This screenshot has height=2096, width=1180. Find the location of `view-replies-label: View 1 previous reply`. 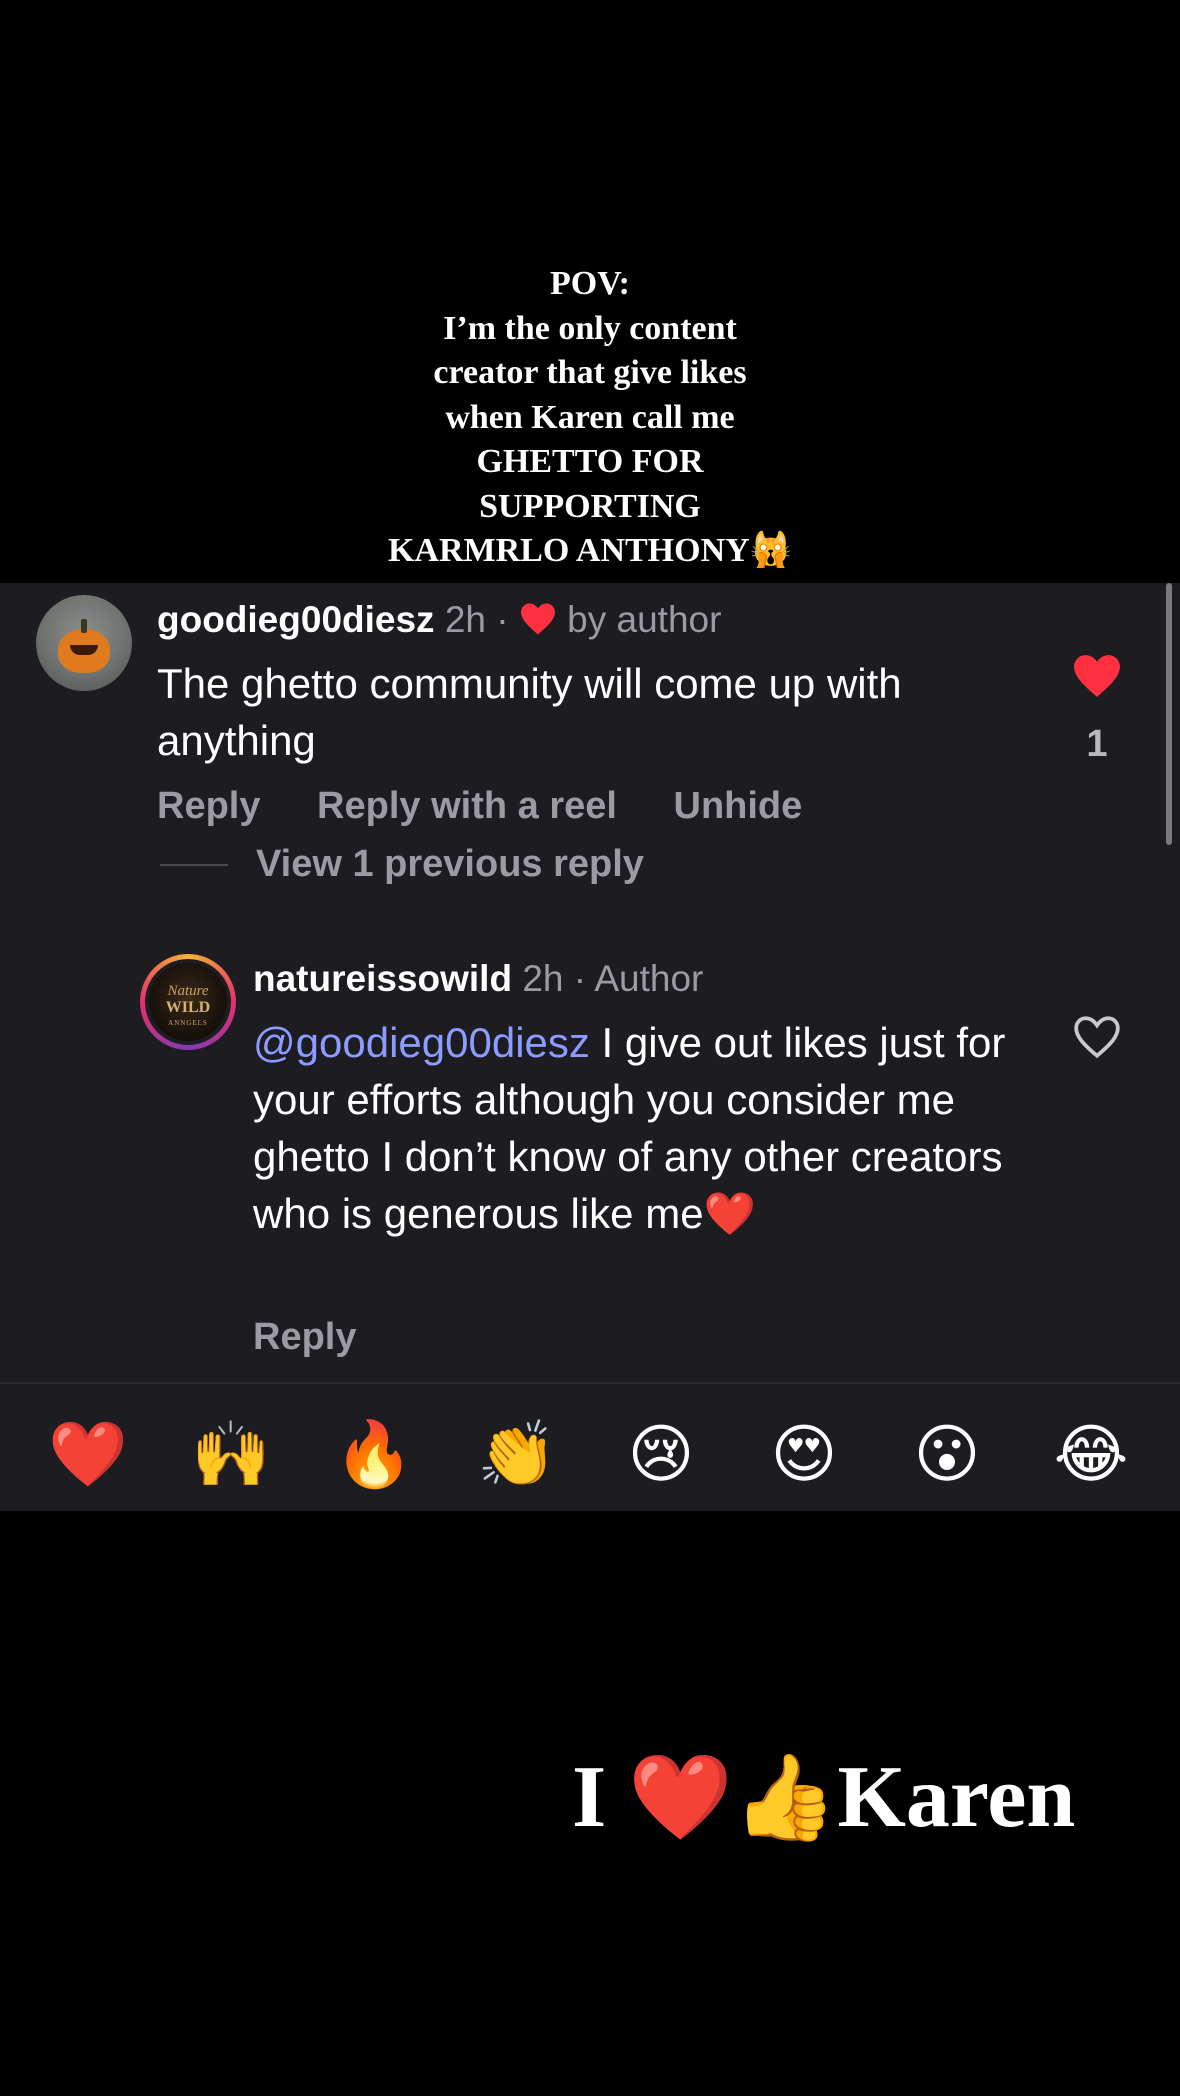

view-replies-label: View 1 previous reply is located at coordinates (450, 864).